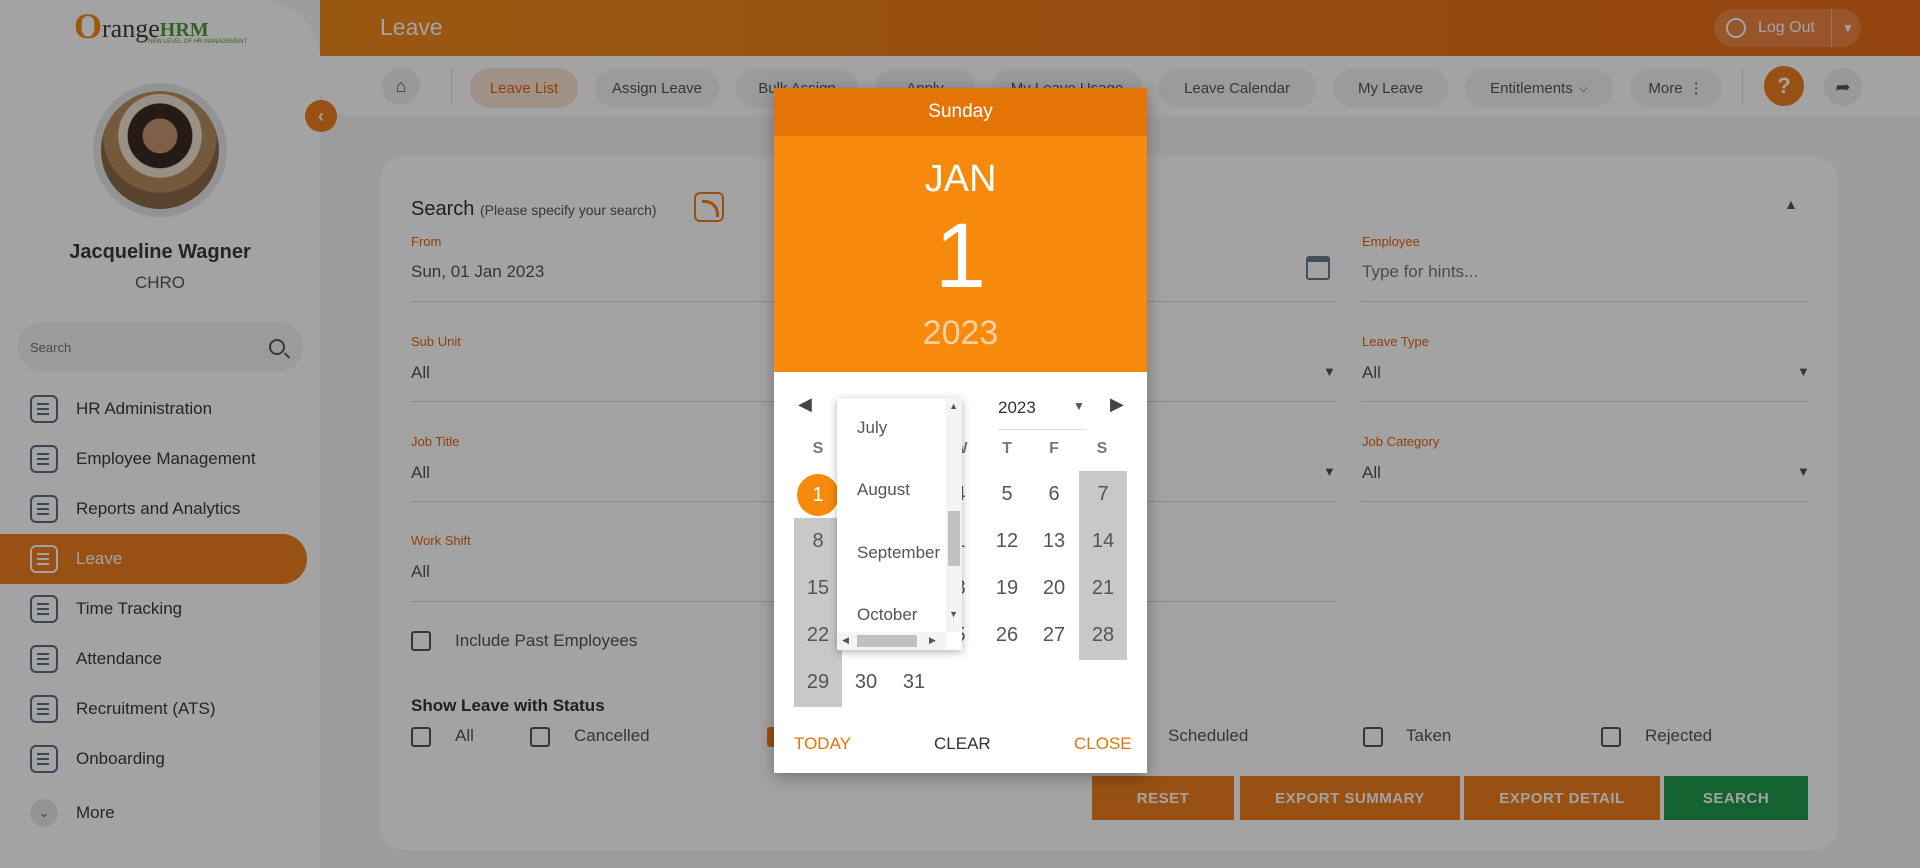  I want to click on calendar-day: 26, so click(1007, 635).